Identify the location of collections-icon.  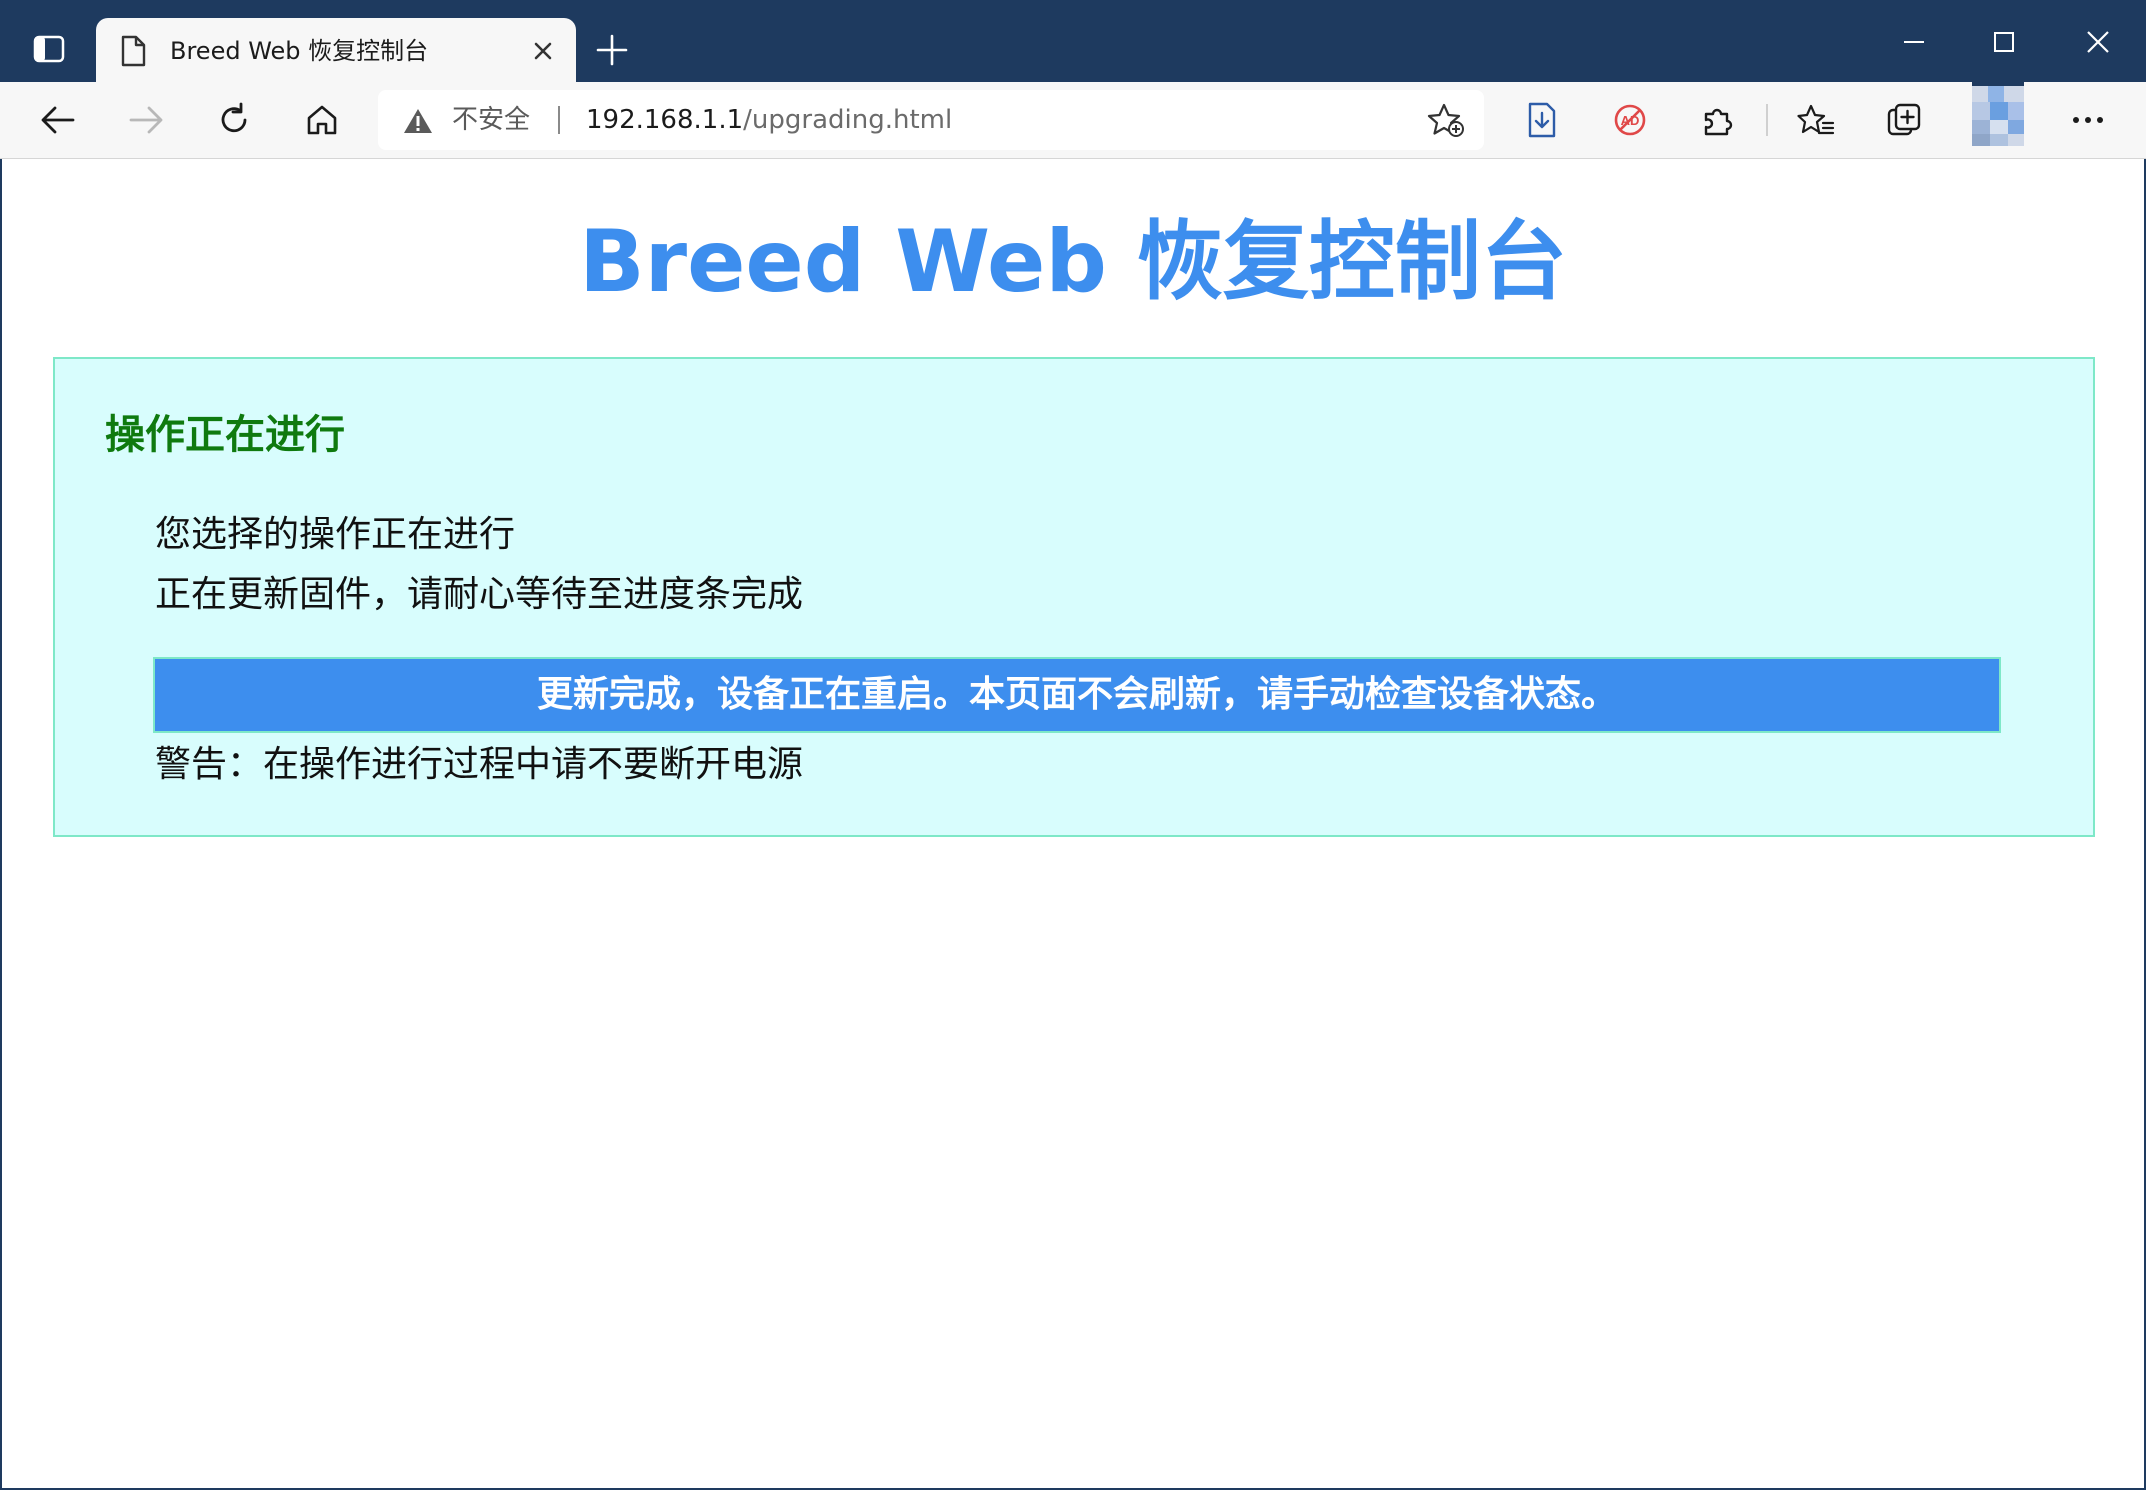
(1904, 119).